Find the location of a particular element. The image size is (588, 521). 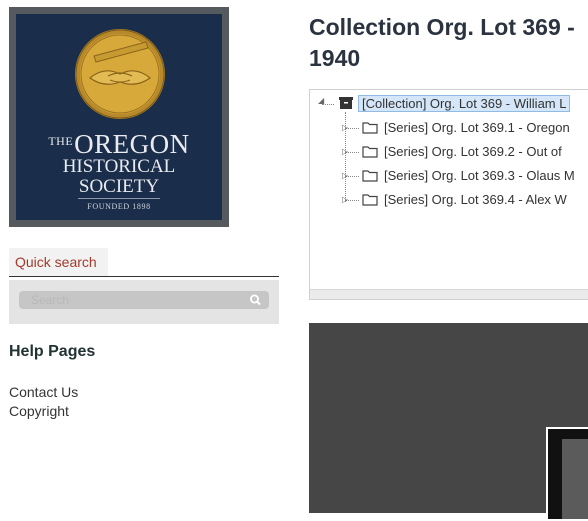

tree-item-label: [Collection] Org. Lot 369 - William L is located at coordinates (464, 103).